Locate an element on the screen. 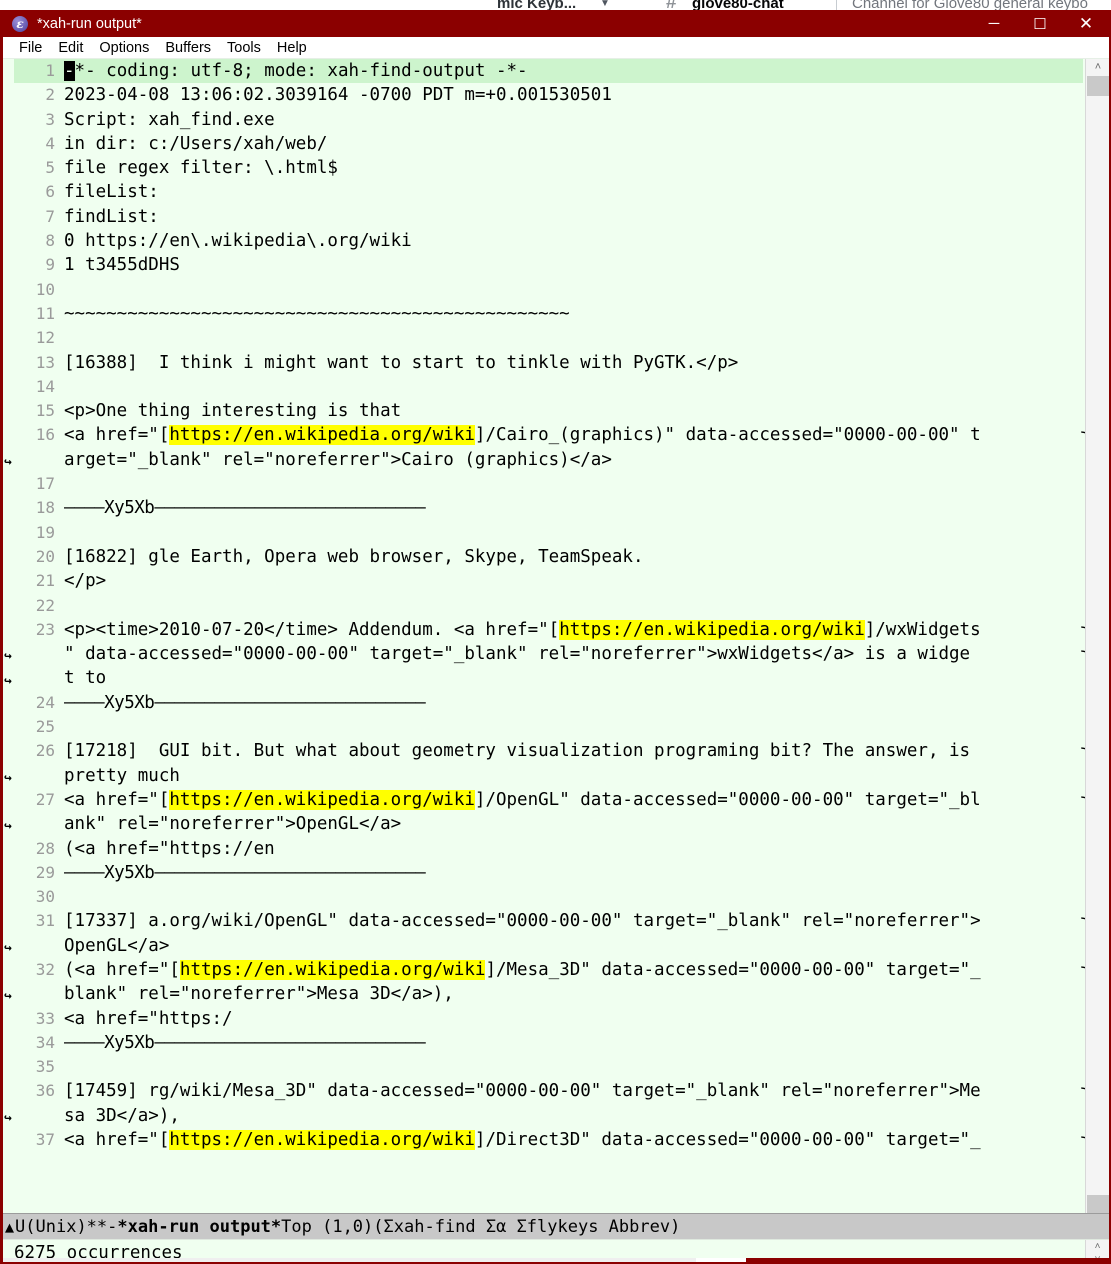 Image resolution: width=1111 pixels, height=1264 pixels. line-text: <a href="[ is located at coordinates (117, 435).